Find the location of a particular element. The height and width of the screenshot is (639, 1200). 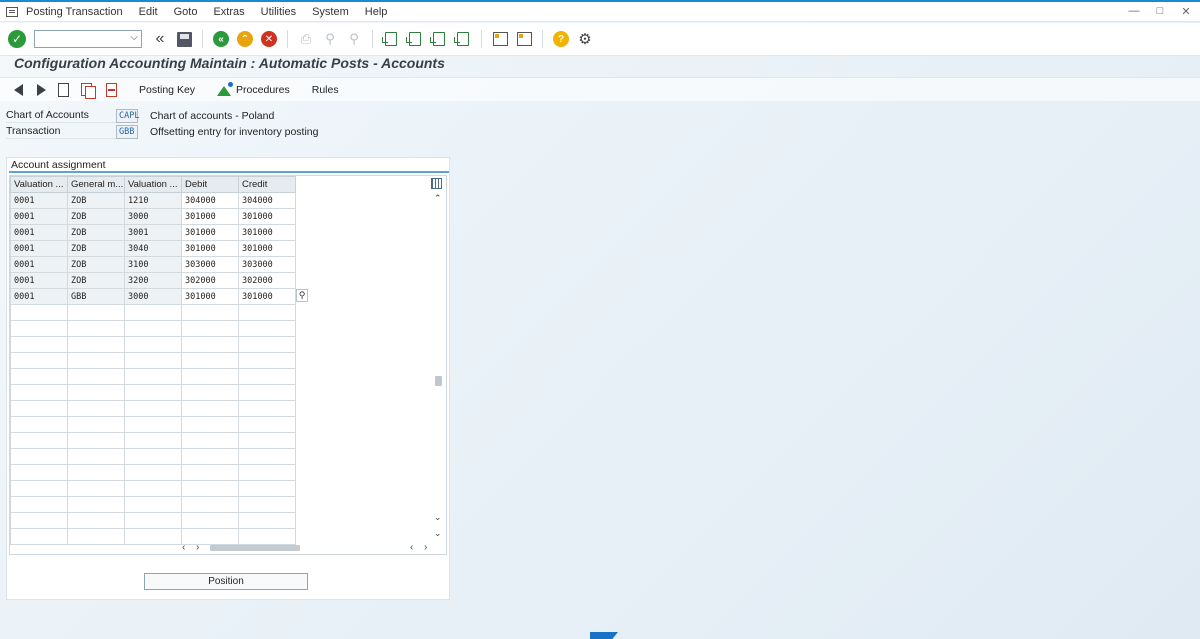

last-page-icon is located at coordinates (463, 39).